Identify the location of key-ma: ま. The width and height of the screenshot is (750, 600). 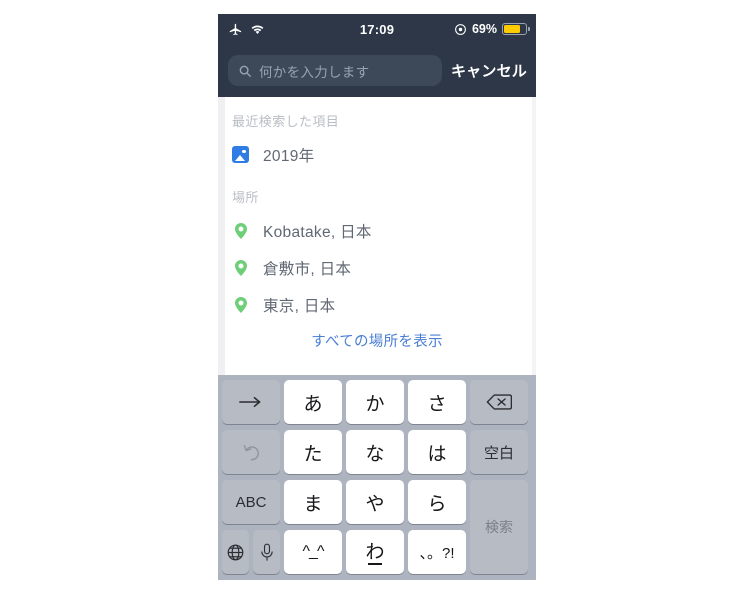
(313, 502).